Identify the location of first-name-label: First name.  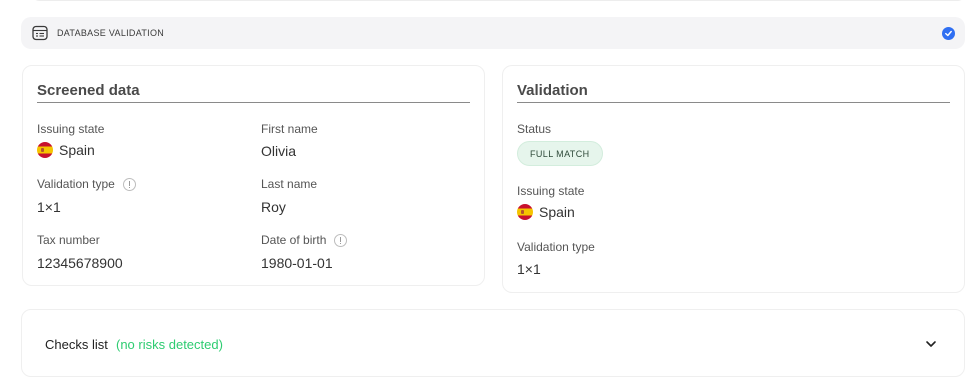
(289, 129).